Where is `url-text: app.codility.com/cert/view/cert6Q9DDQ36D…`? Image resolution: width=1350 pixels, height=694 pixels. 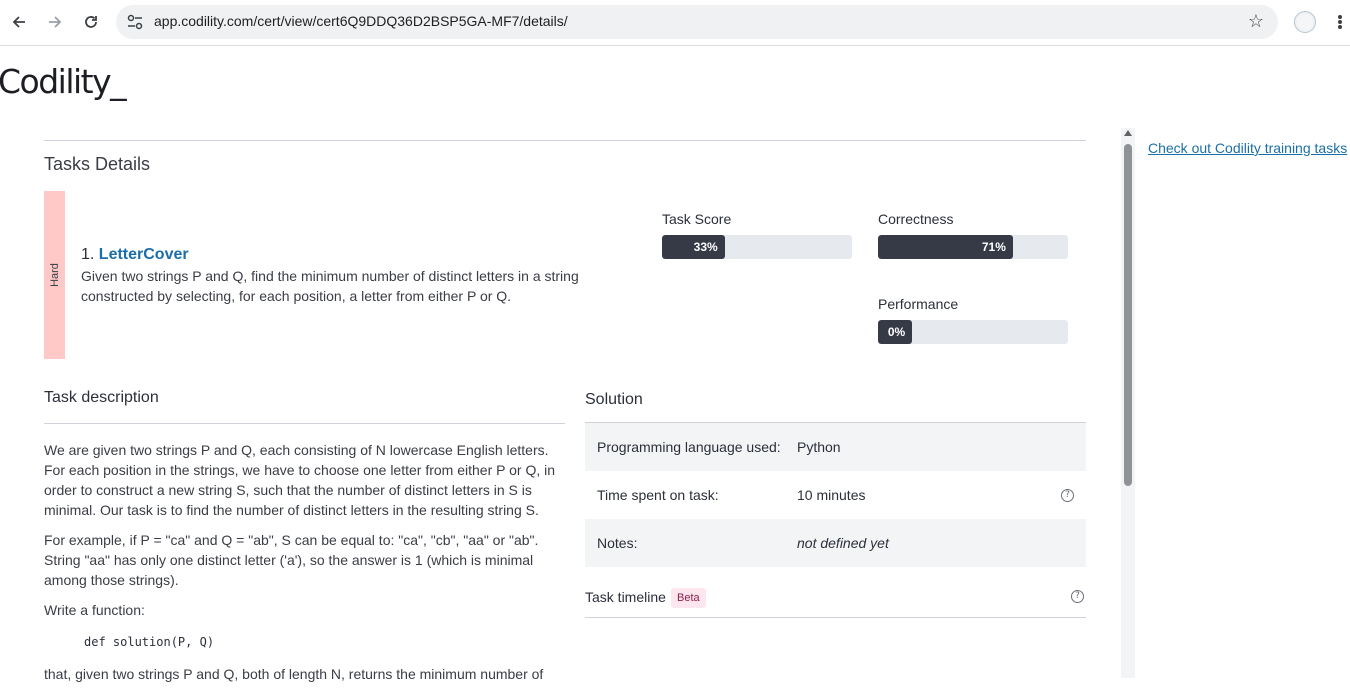
url-text: app.codility.com/cert/view/cert6Q9DDQ36D… is located at coordinates (361, 21).